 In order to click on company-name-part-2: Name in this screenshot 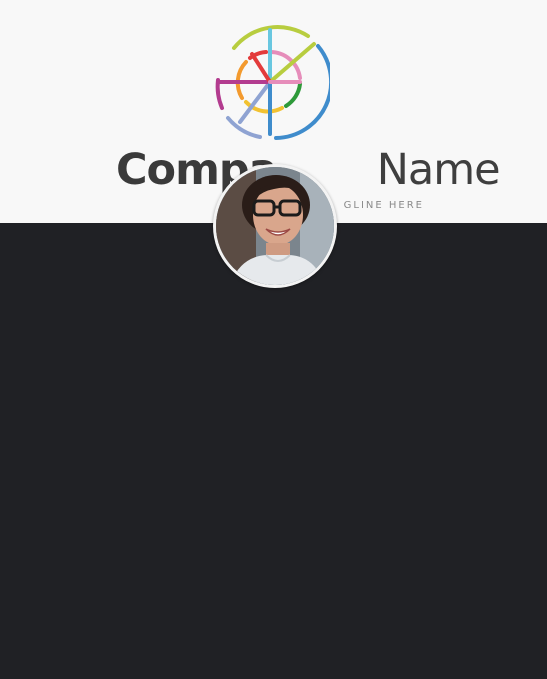, I will do `click(438, 170)`.